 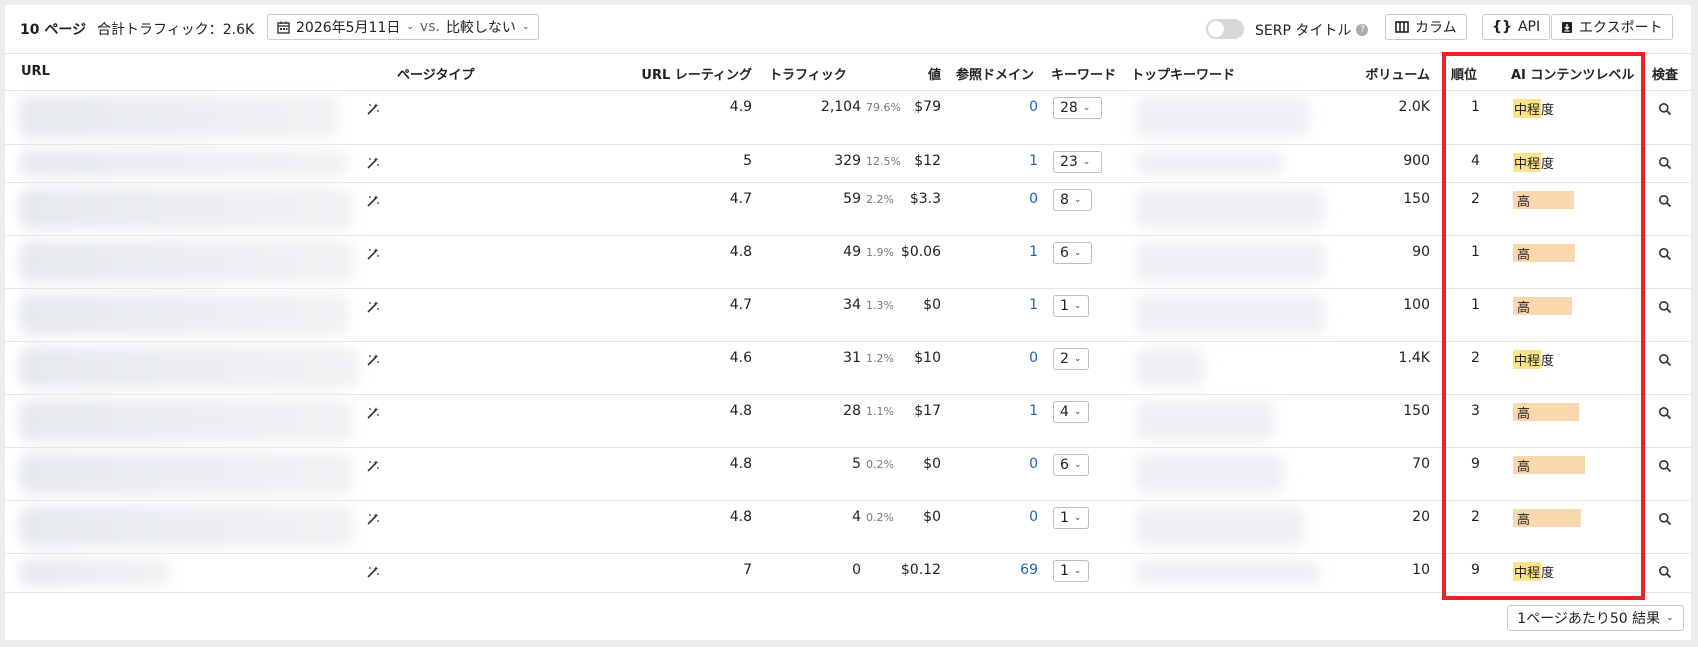 What do you see at coordinates (1426, 27) in the screenshot?
I see `columns-button: カラム` at bounding box center [1426, 27].